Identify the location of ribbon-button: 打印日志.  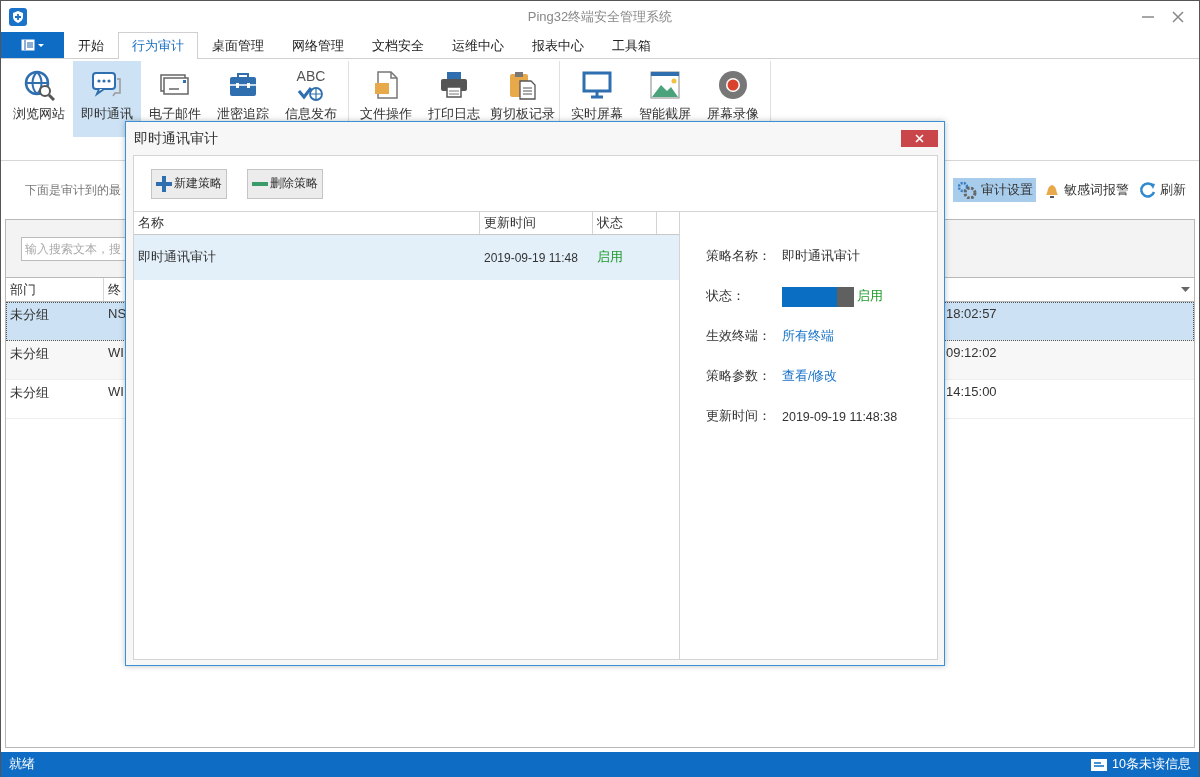
(454, 99).